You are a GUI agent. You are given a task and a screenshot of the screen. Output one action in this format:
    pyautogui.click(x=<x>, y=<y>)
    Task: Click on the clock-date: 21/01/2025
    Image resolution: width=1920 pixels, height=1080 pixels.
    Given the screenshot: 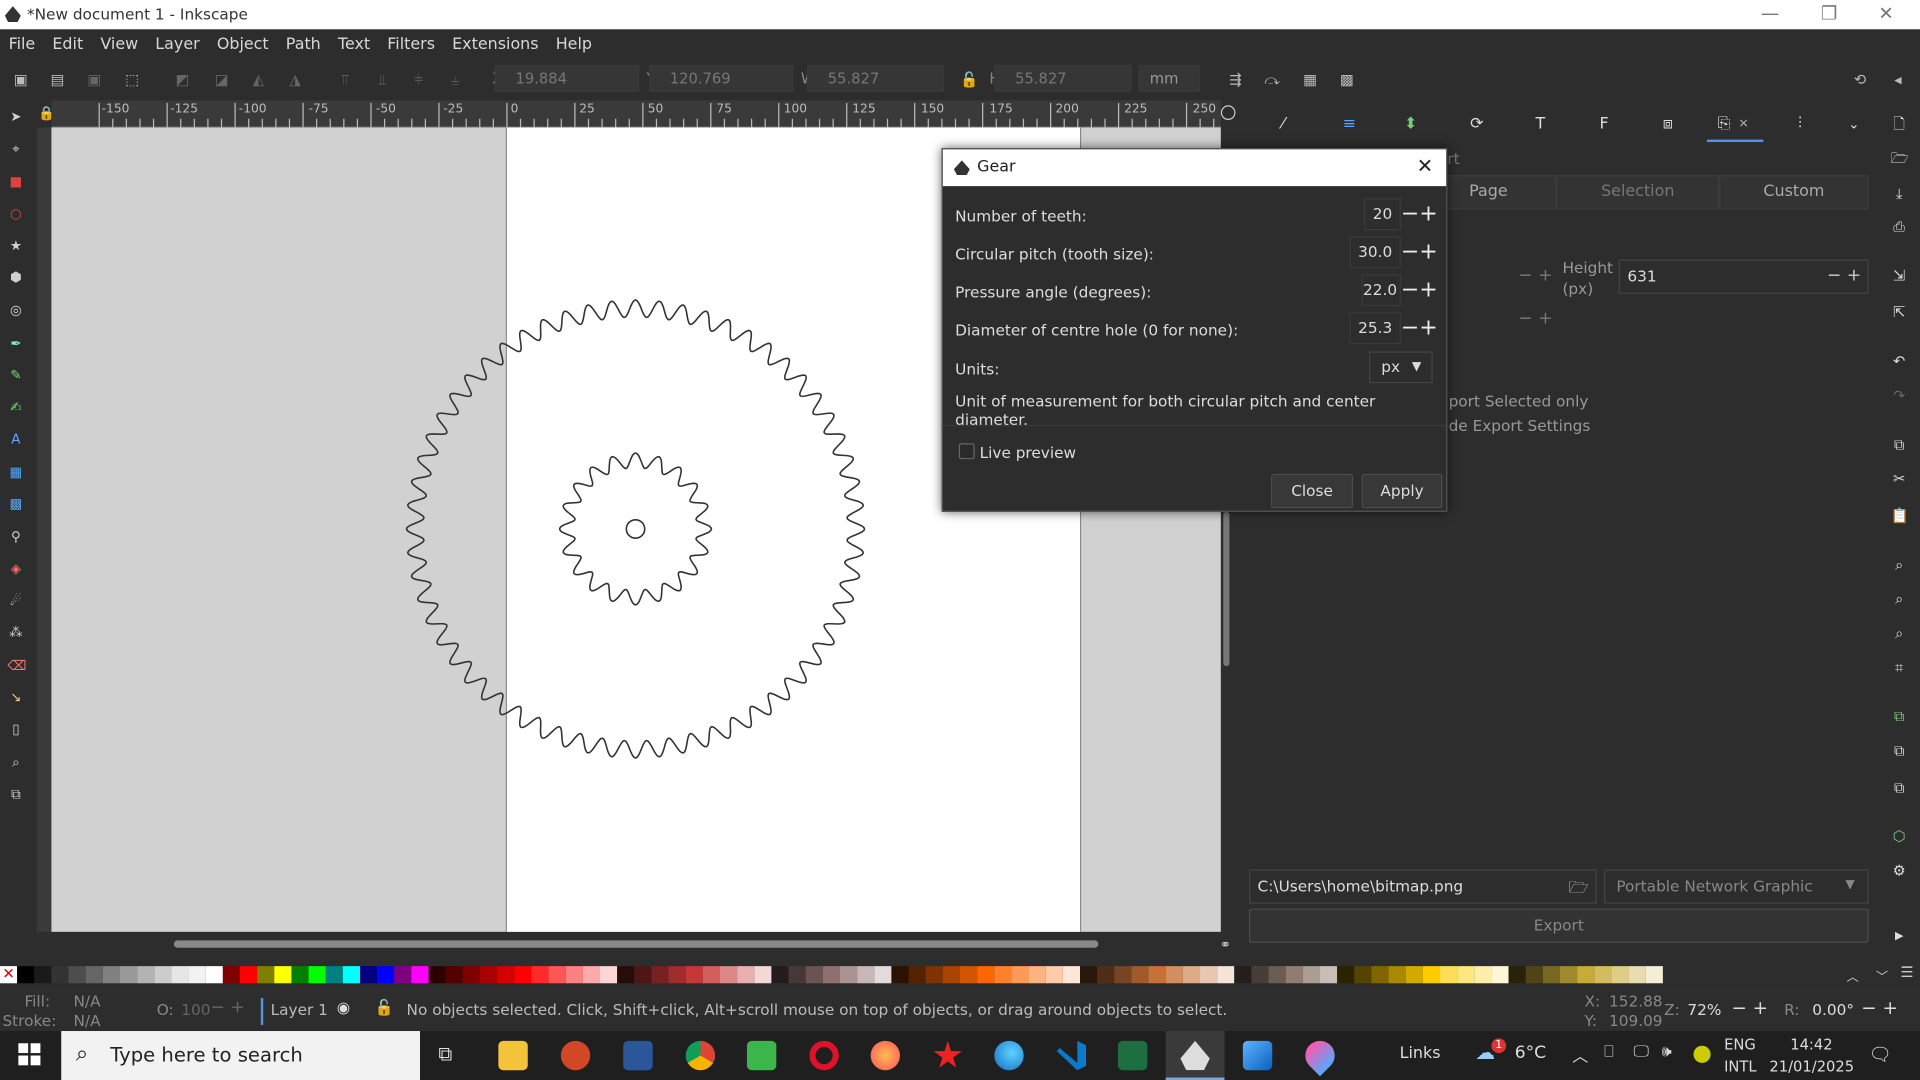 What is the action you would take?
    pyautogui.click(x=1811, y=1066)
    